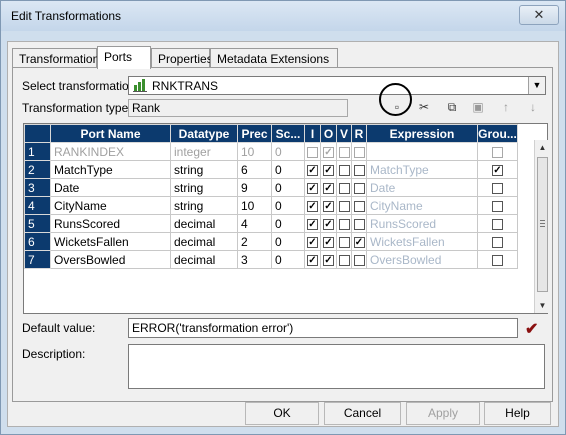 The image size is (566, 435). I want to click on description-field, so click(336, 366).